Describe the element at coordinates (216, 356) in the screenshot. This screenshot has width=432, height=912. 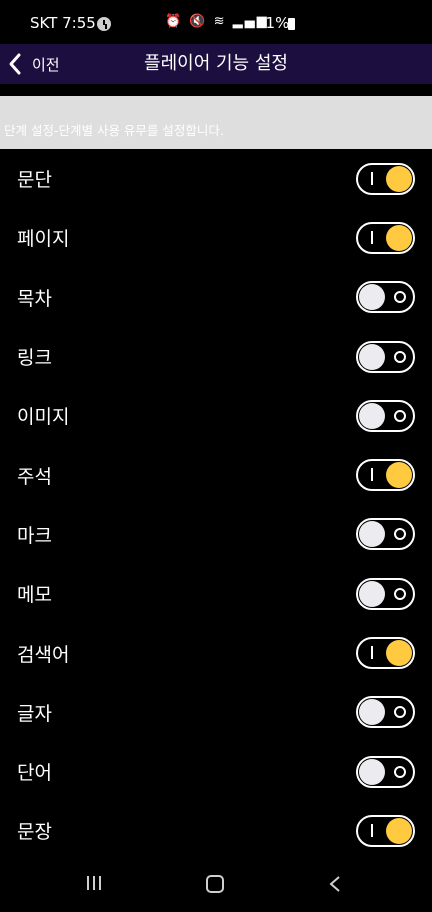
I see `setting-row: 링크` at that location.